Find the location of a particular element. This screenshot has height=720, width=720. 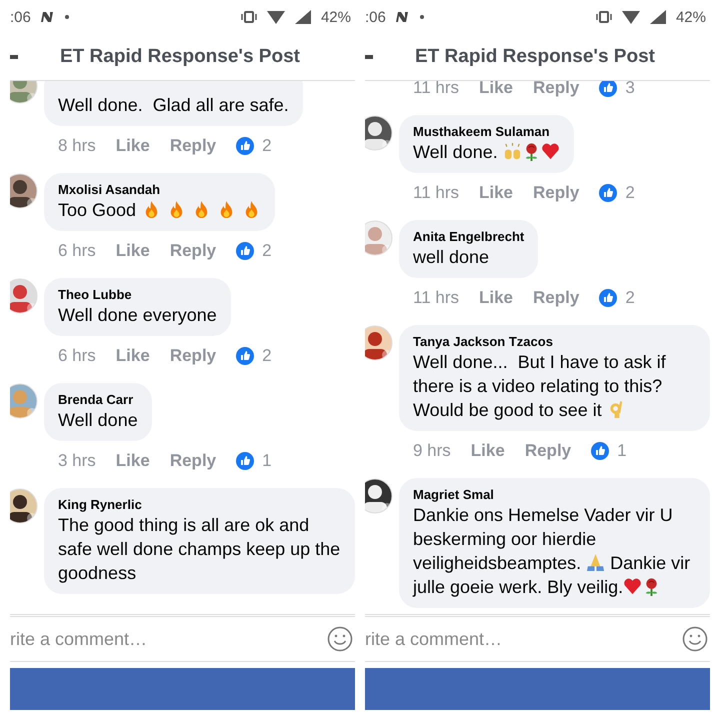

comment-text: Too Good is located at coordinates (160, 210).